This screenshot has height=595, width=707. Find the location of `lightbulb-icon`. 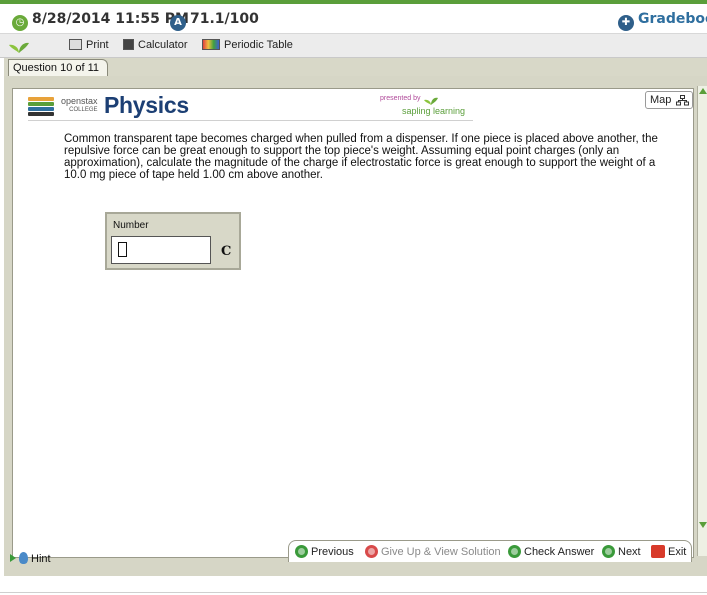

lightbulb-icon is located at coordinates (23, 558).